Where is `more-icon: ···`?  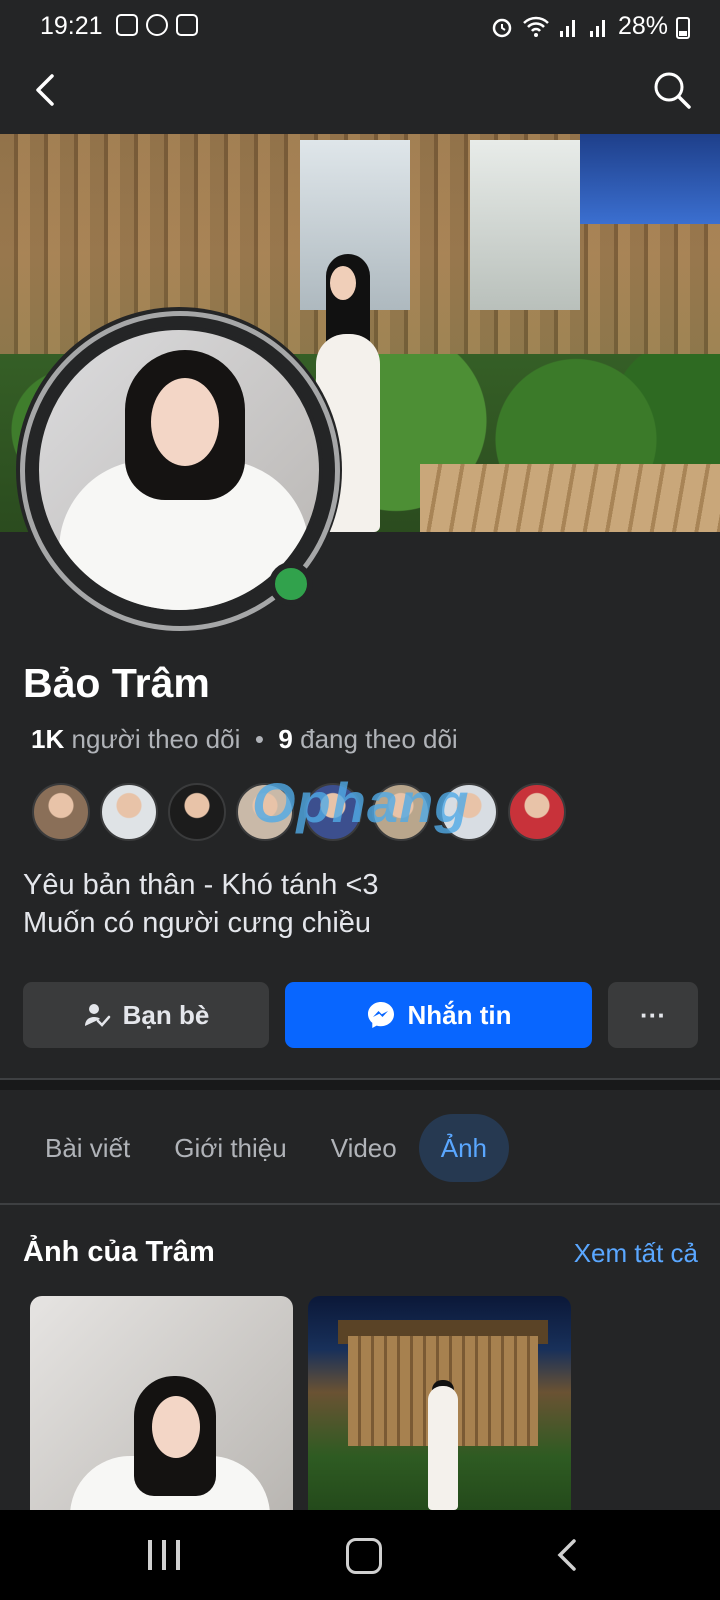
more-icon: ··· is located at coordinates (653, 1014).